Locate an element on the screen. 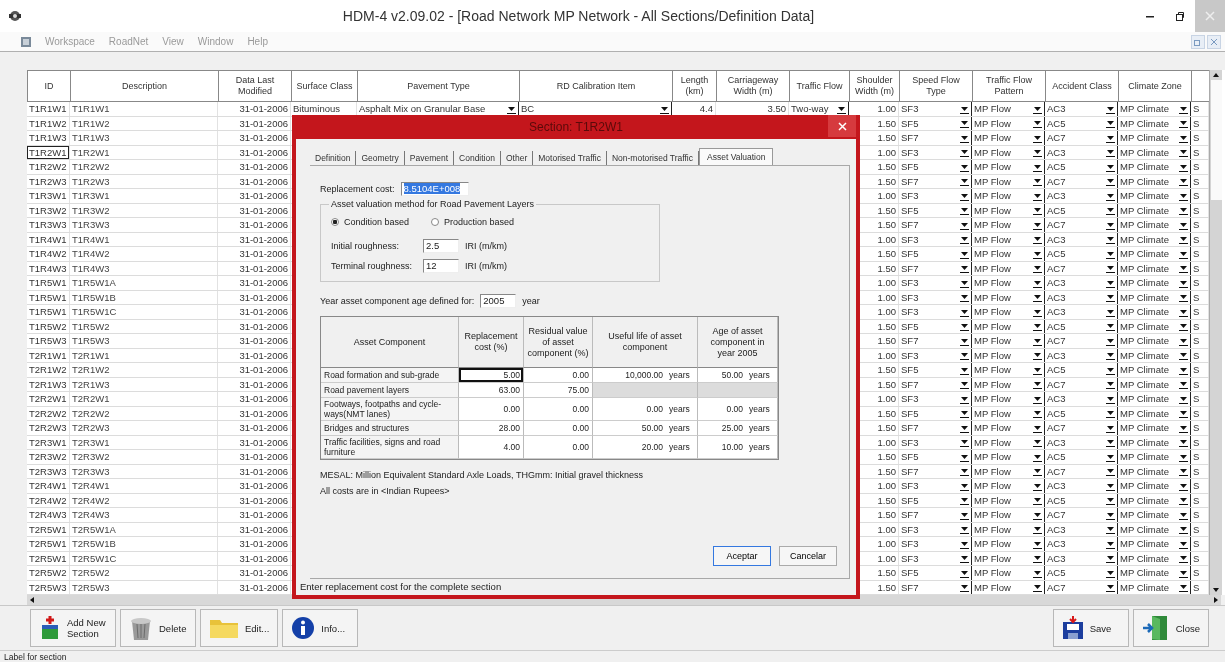 The width and height of the screenshot is (1225, 662). input-field: 12 is located at coordinates (441, 266).